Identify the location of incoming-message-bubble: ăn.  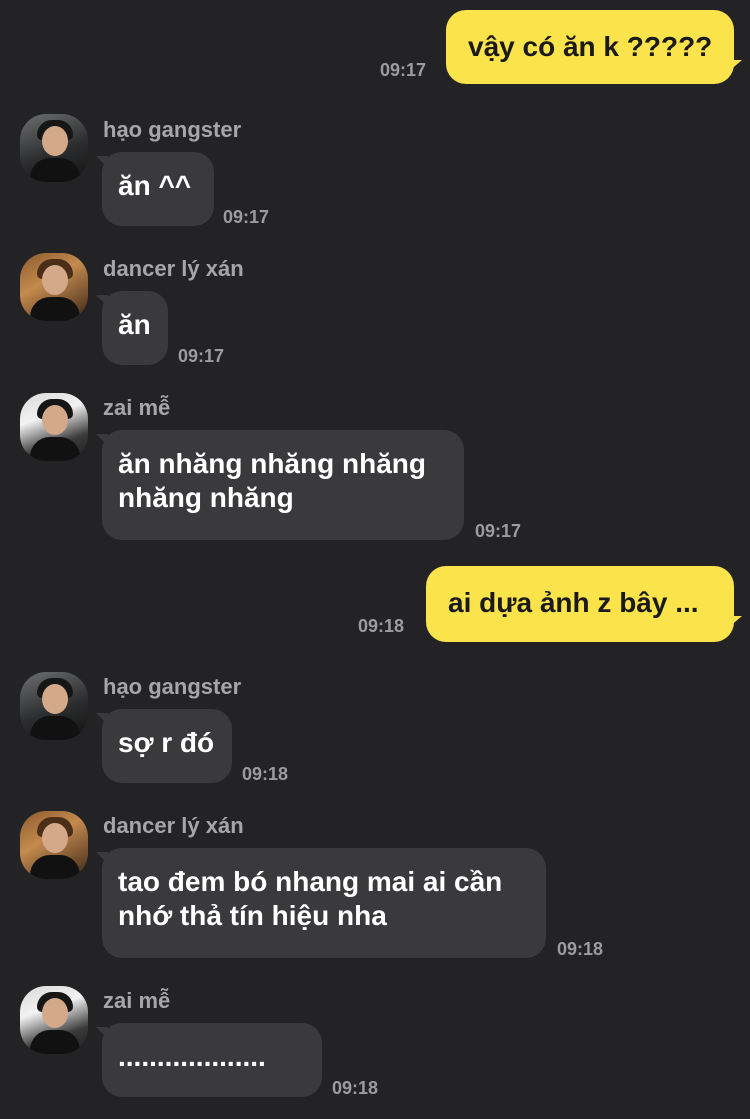
(135, 328).